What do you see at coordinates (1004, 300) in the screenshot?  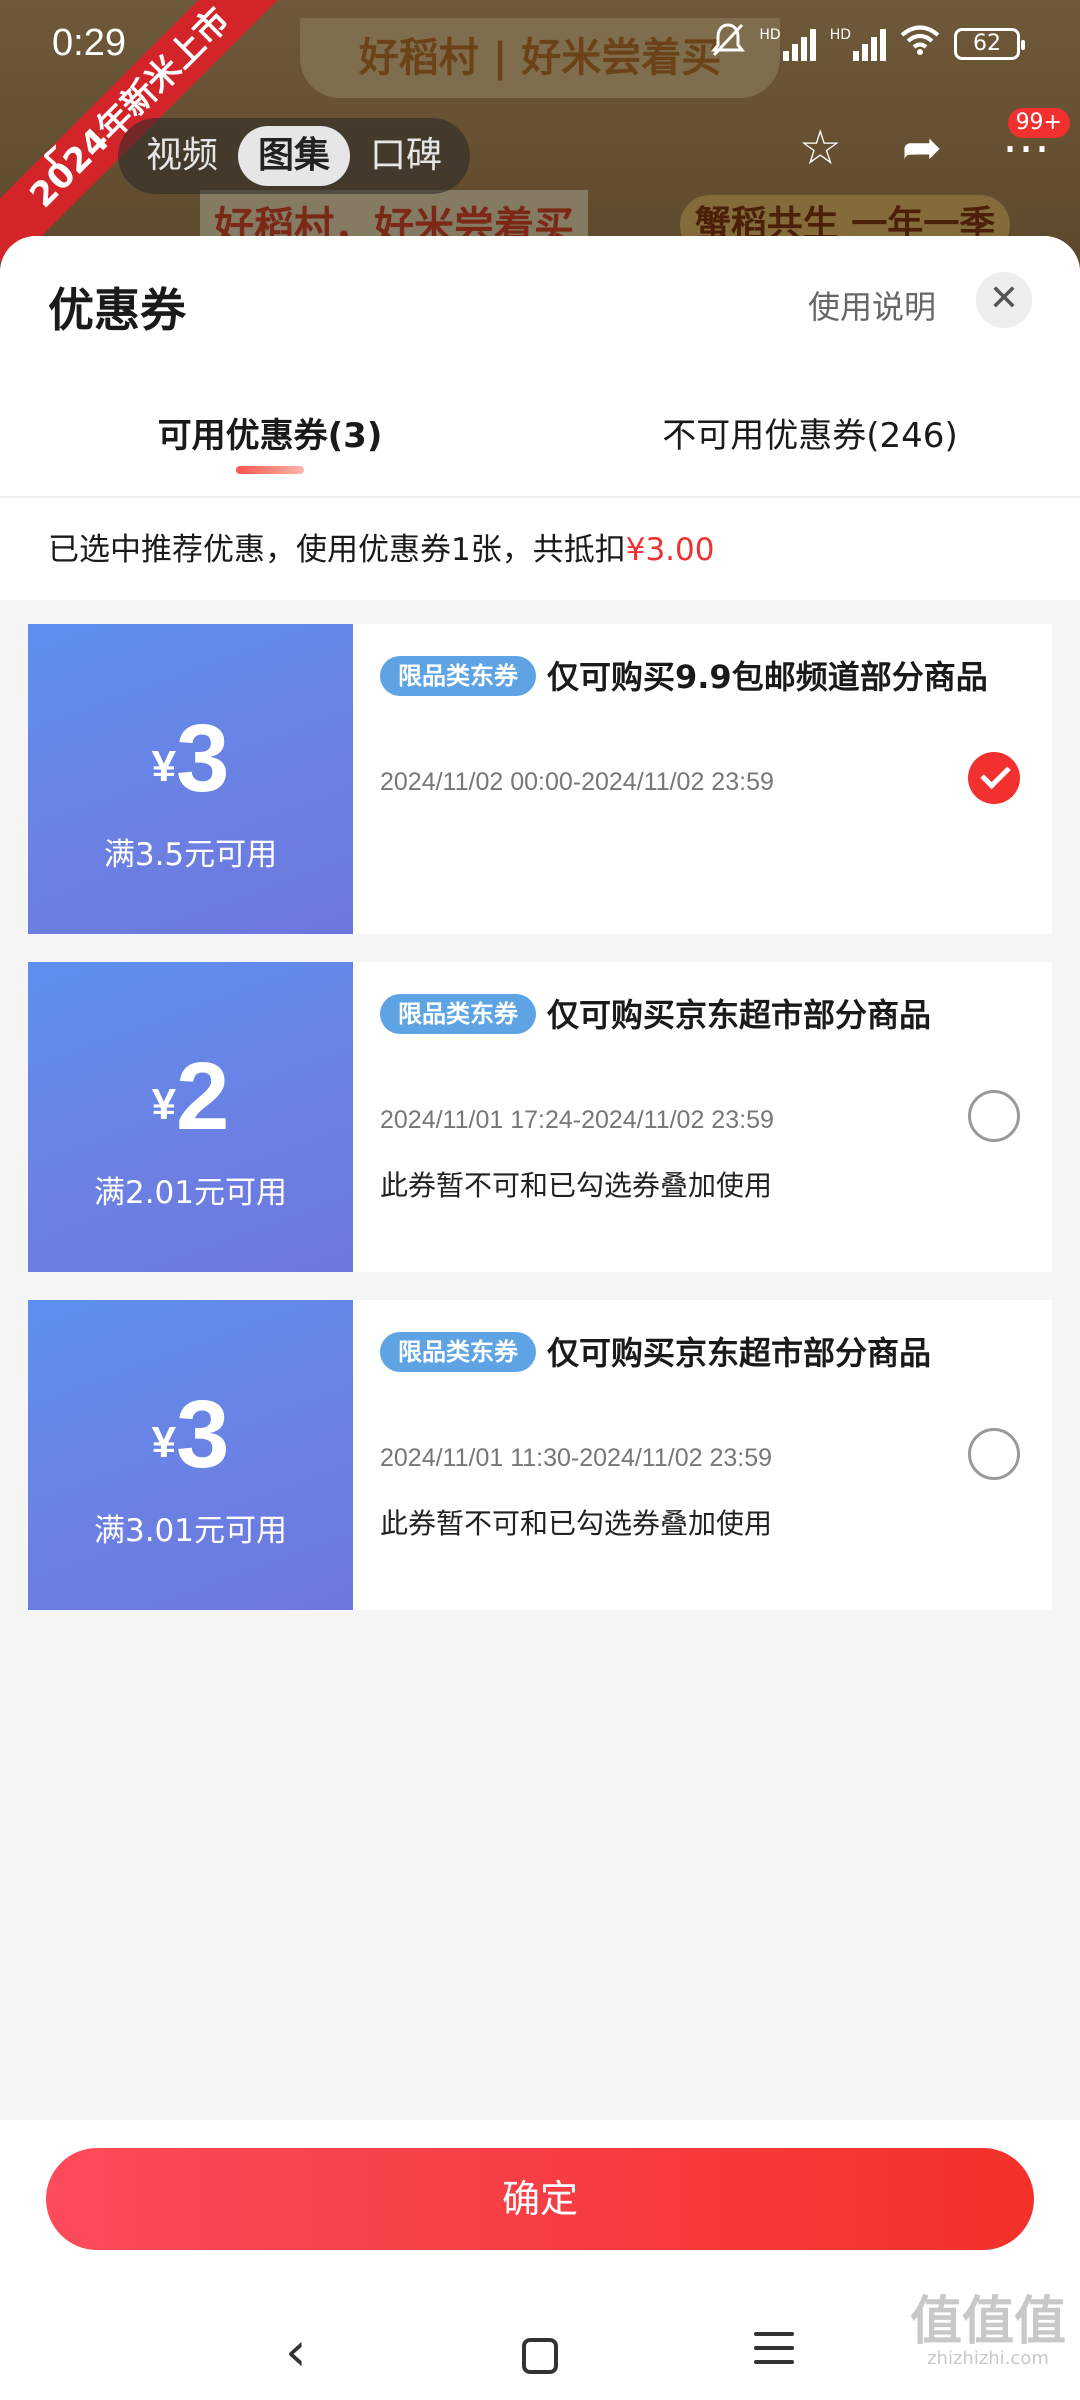 I see `close-icon: ✕` at bounding box center [1004, 300].